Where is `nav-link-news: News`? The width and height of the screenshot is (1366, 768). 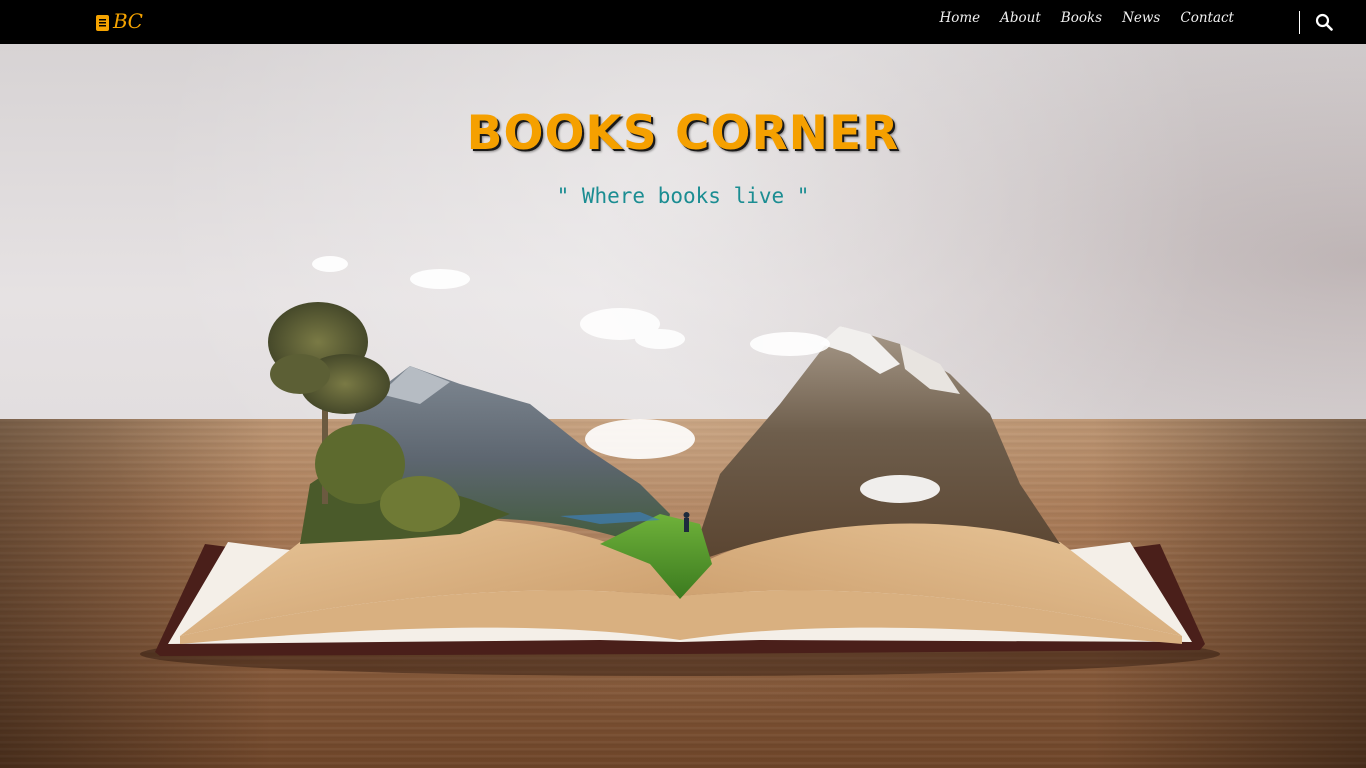
nav-link-news: News is located at coordinates (1141, 18).